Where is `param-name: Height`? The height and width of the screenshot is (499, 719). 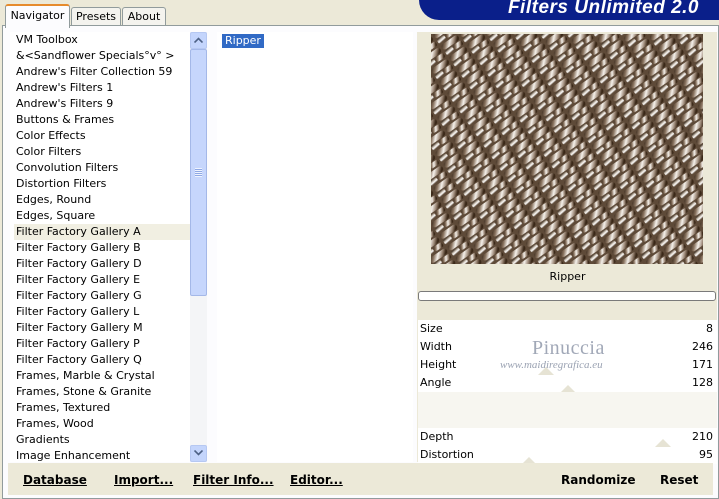
param-name: Height is located at coordinates (438, 364).